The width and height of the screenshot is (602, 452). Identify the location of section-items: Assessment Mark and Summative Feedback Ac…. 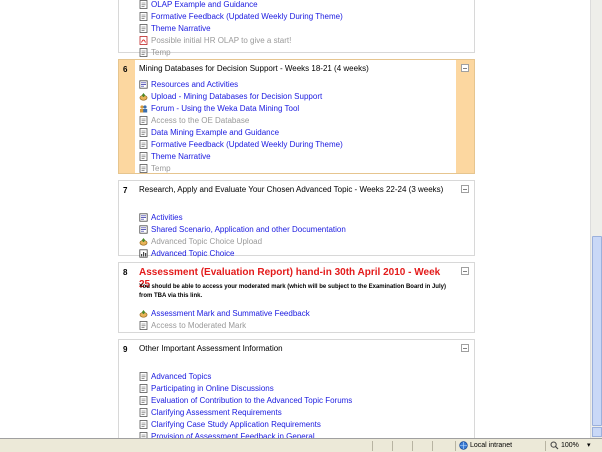
(295, 319).